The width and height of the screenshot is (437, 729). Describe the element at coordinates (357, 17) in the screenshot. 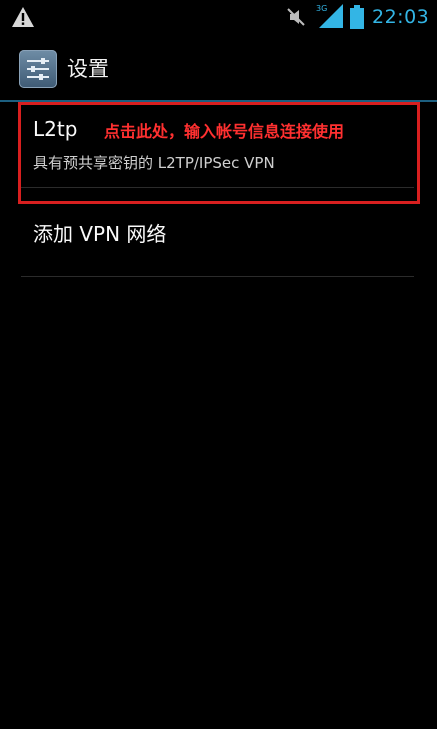

I see `battery-icon` at that location.